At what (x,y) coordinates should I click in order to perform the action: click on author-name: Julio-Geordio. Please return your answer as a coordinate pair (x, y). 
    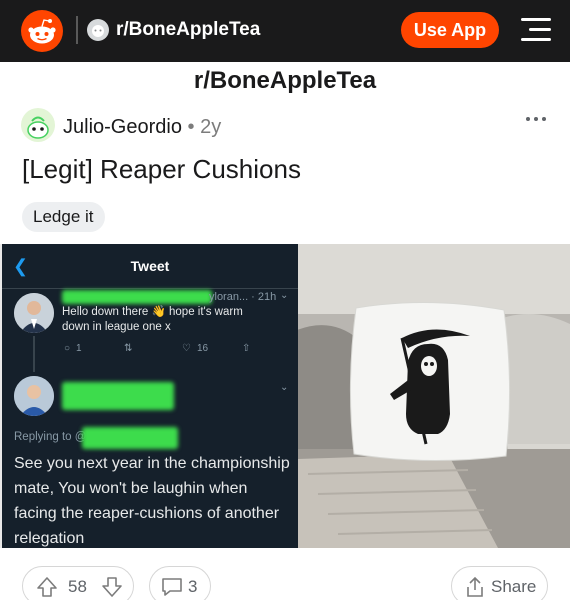
    Looking at the image, I should click on (122, 127).